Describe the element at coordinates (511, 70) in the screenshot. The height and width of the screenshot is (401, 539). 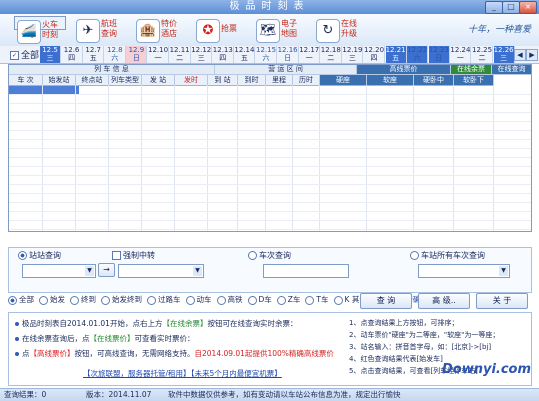
I see `group-online-query: 在线查询` at that location.